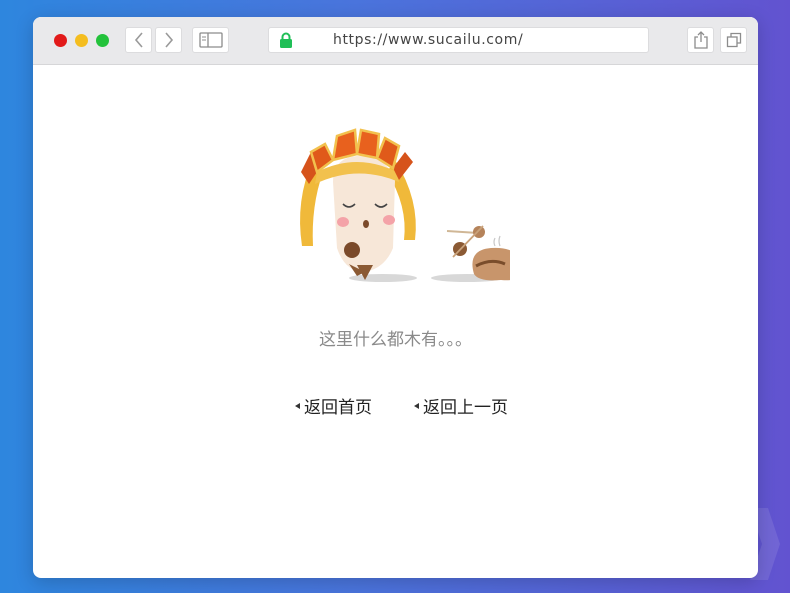  I want to click on address-bar: https://www.sucailu.com/, so click(458, 40).